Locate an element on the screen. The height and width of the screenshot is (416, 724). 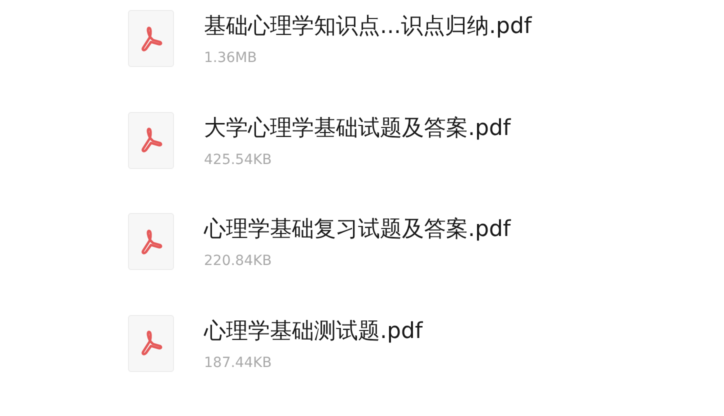
file-name: 心理学基础复习试题及答案.pdf is located at coordinates (357, 230).